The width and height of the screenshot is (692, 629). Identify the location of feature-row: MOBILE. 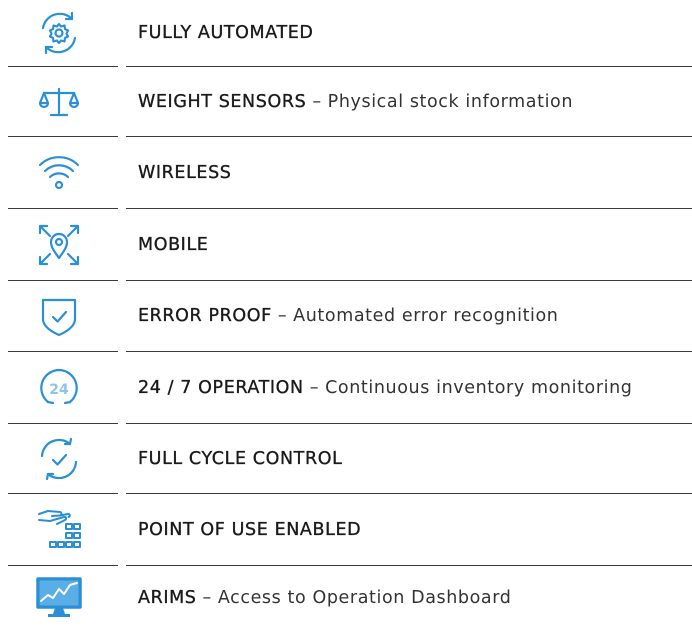
(346, 244).